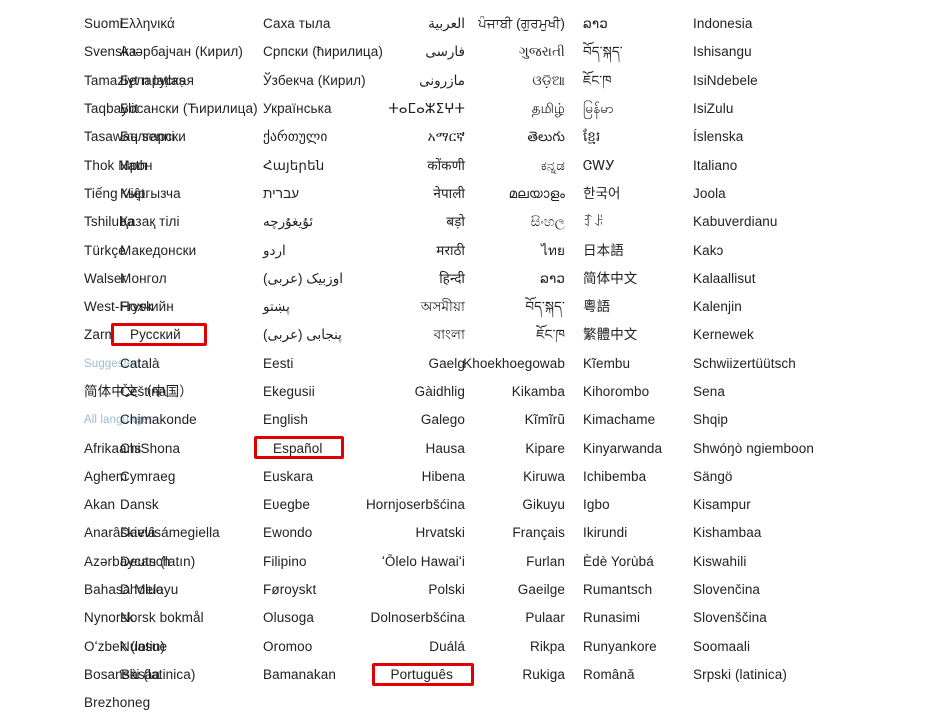 The width and height of the screenshot is (930, 717). I want to click on language-option: Duálá, so click(447, 647).